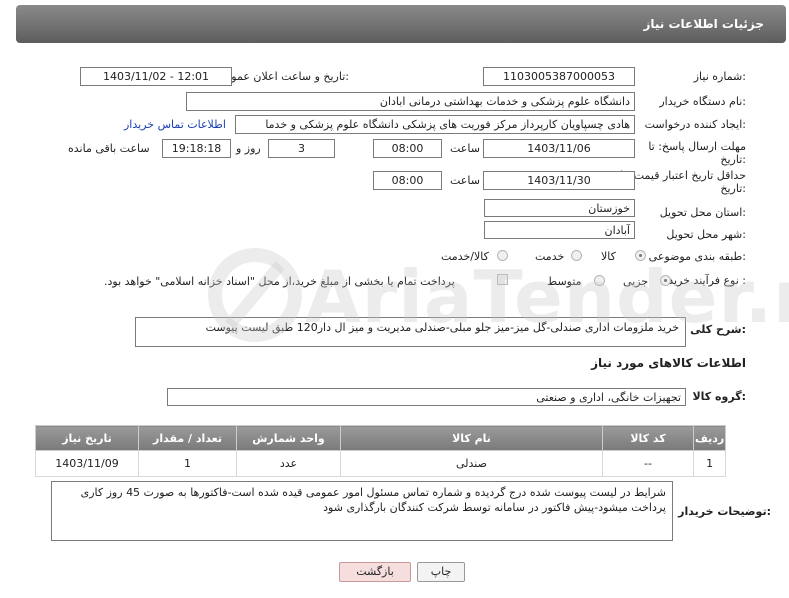  I want to click on days-remaining-field: 3, so click(301, 148).